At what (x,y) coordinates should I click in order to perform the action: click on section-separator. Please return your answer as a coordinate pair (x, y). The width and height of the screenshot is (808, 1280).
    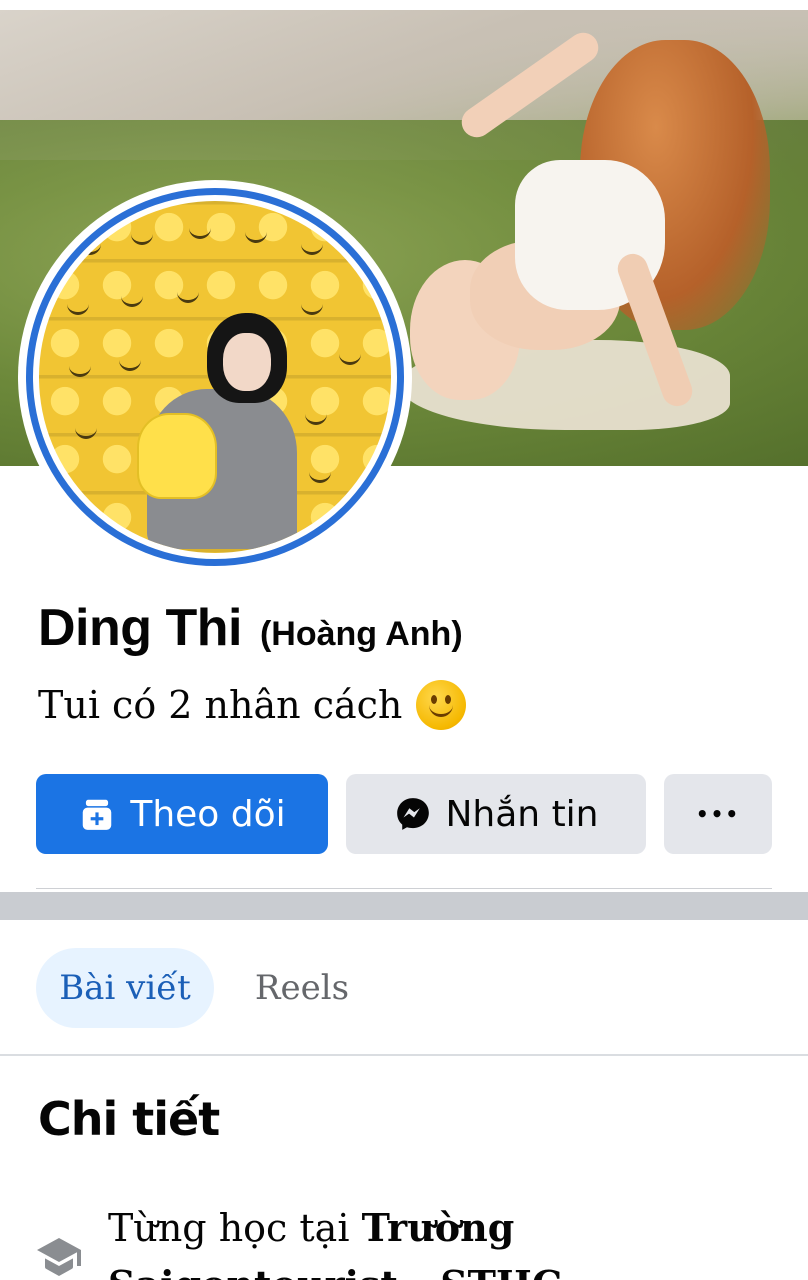
    Looking at the image, I should click on (404, 906).